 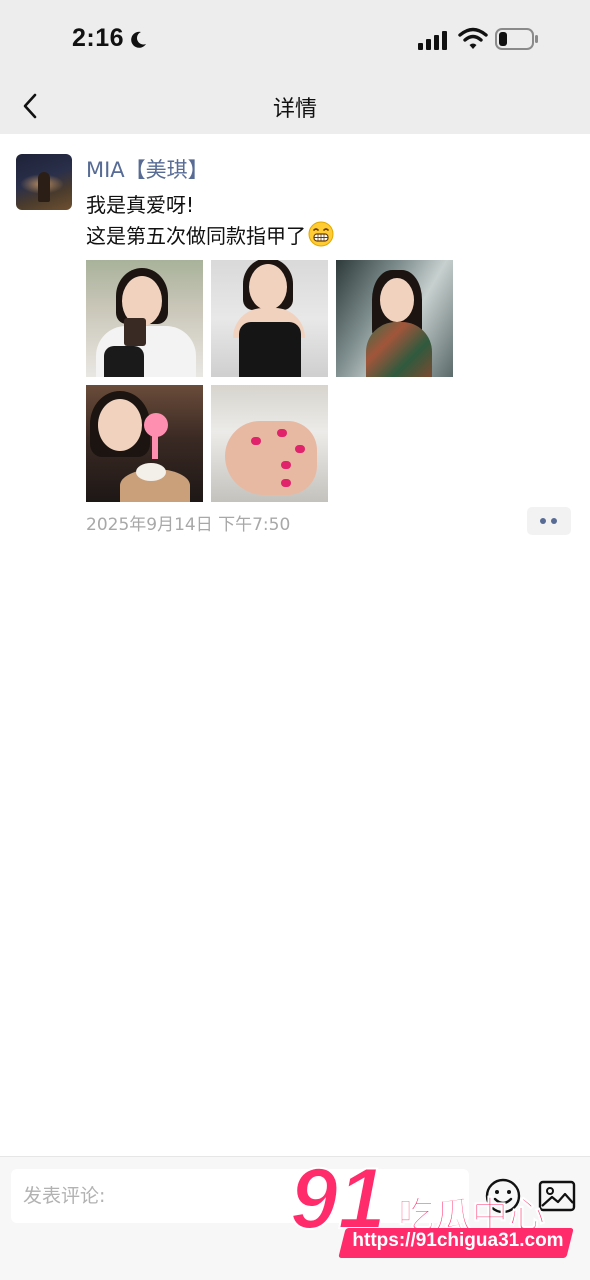 What do you see at coordinates (554, 521) in the screenshot?
I see `more-dots-icon-dot` at bounding box center [554, 521].